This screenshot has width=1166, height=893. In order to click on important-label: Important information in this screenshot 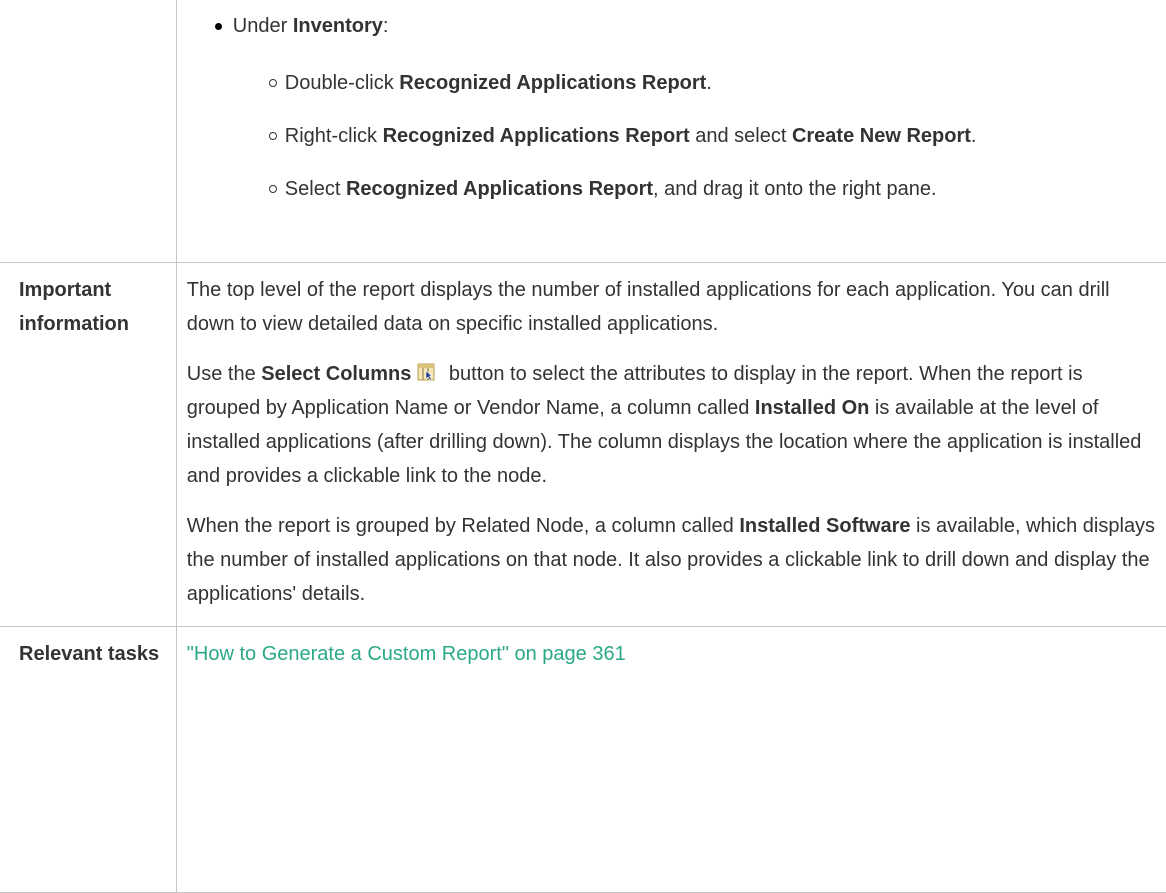, I will do `click(88, 444)`.